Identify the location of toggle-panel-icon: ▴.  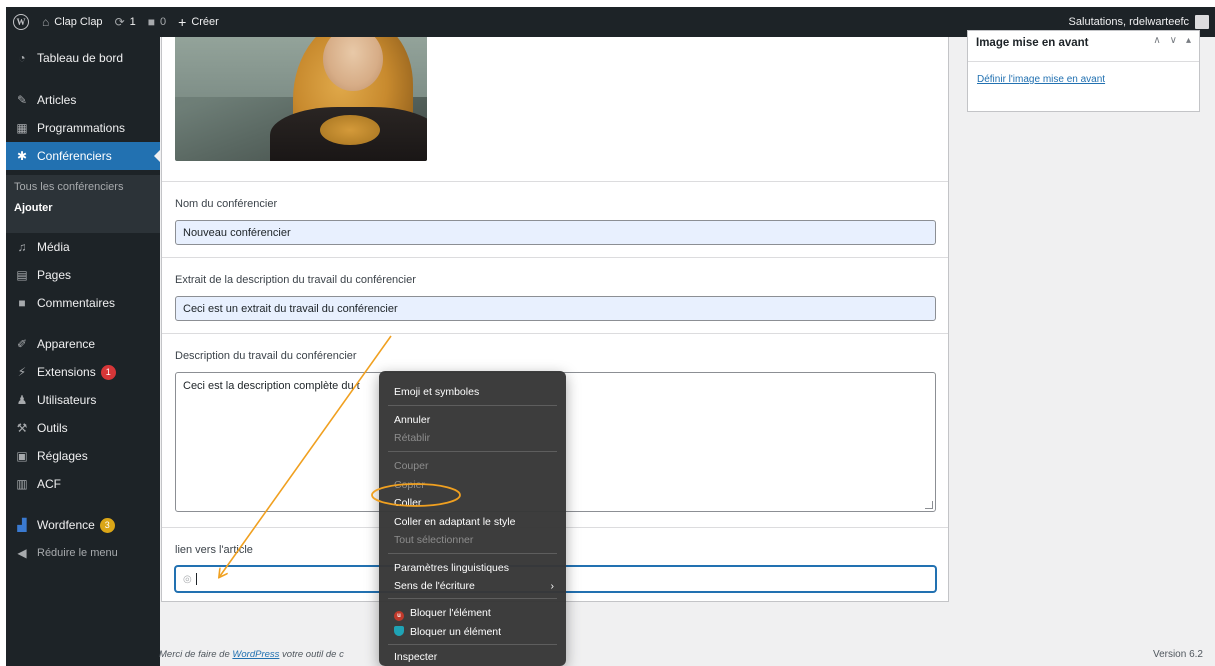
(1188, 40).